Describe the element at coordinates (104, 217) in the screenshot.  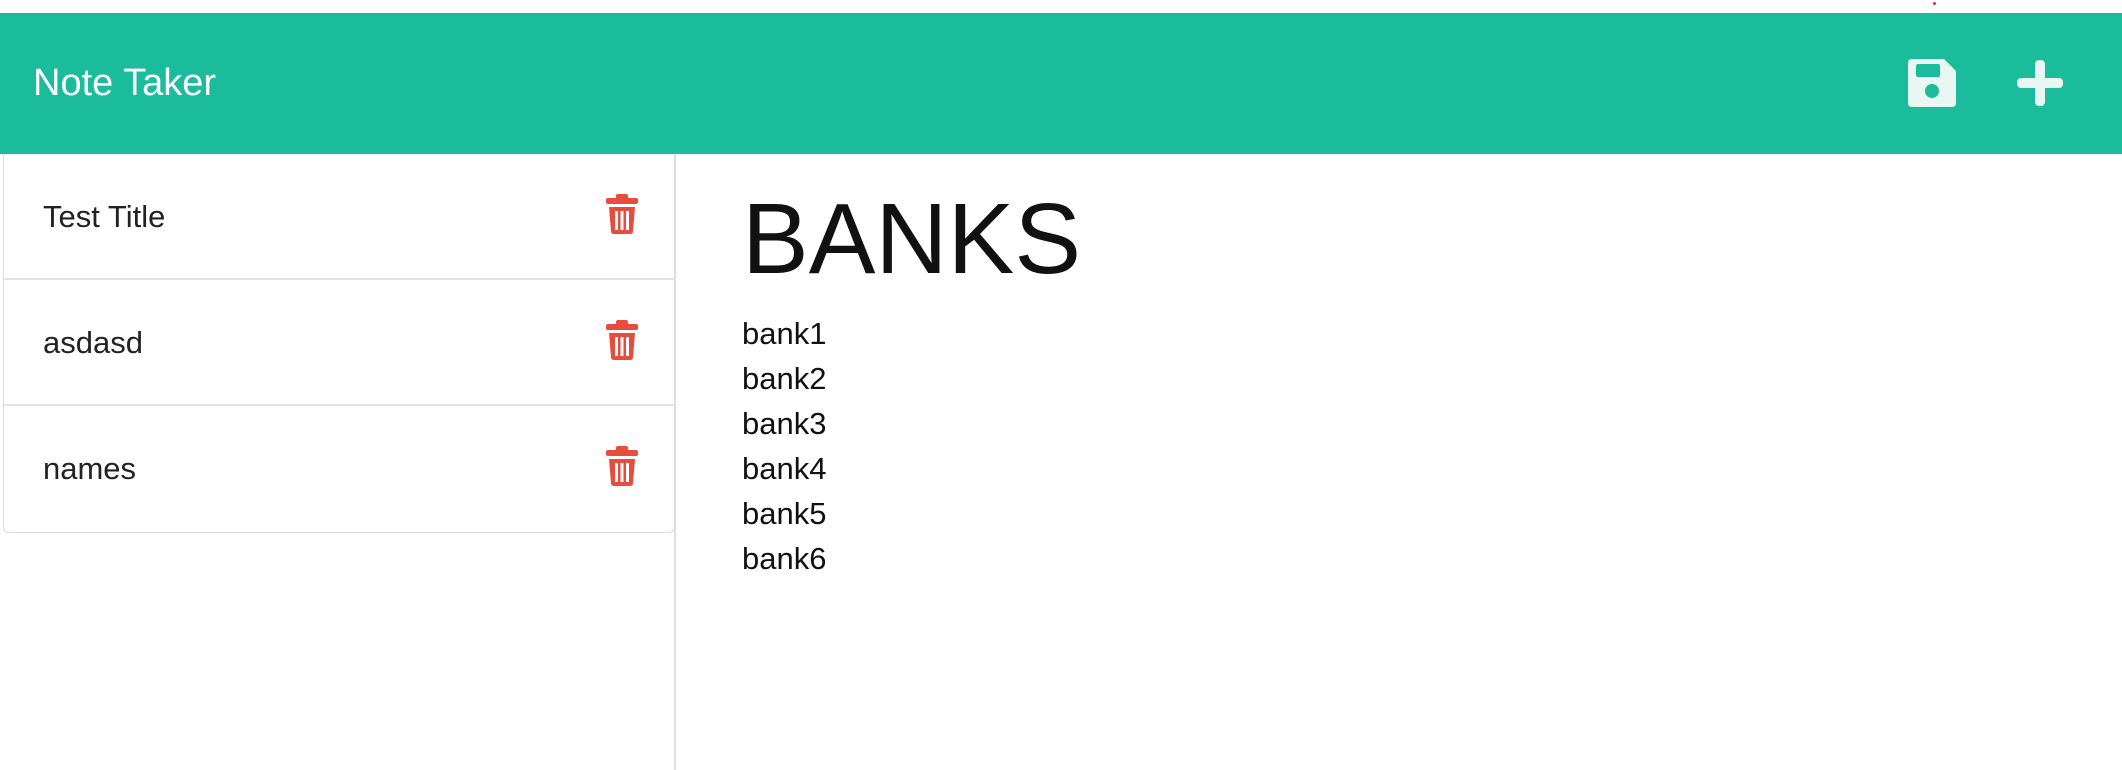
I see `note-title: Test Title` at that location.